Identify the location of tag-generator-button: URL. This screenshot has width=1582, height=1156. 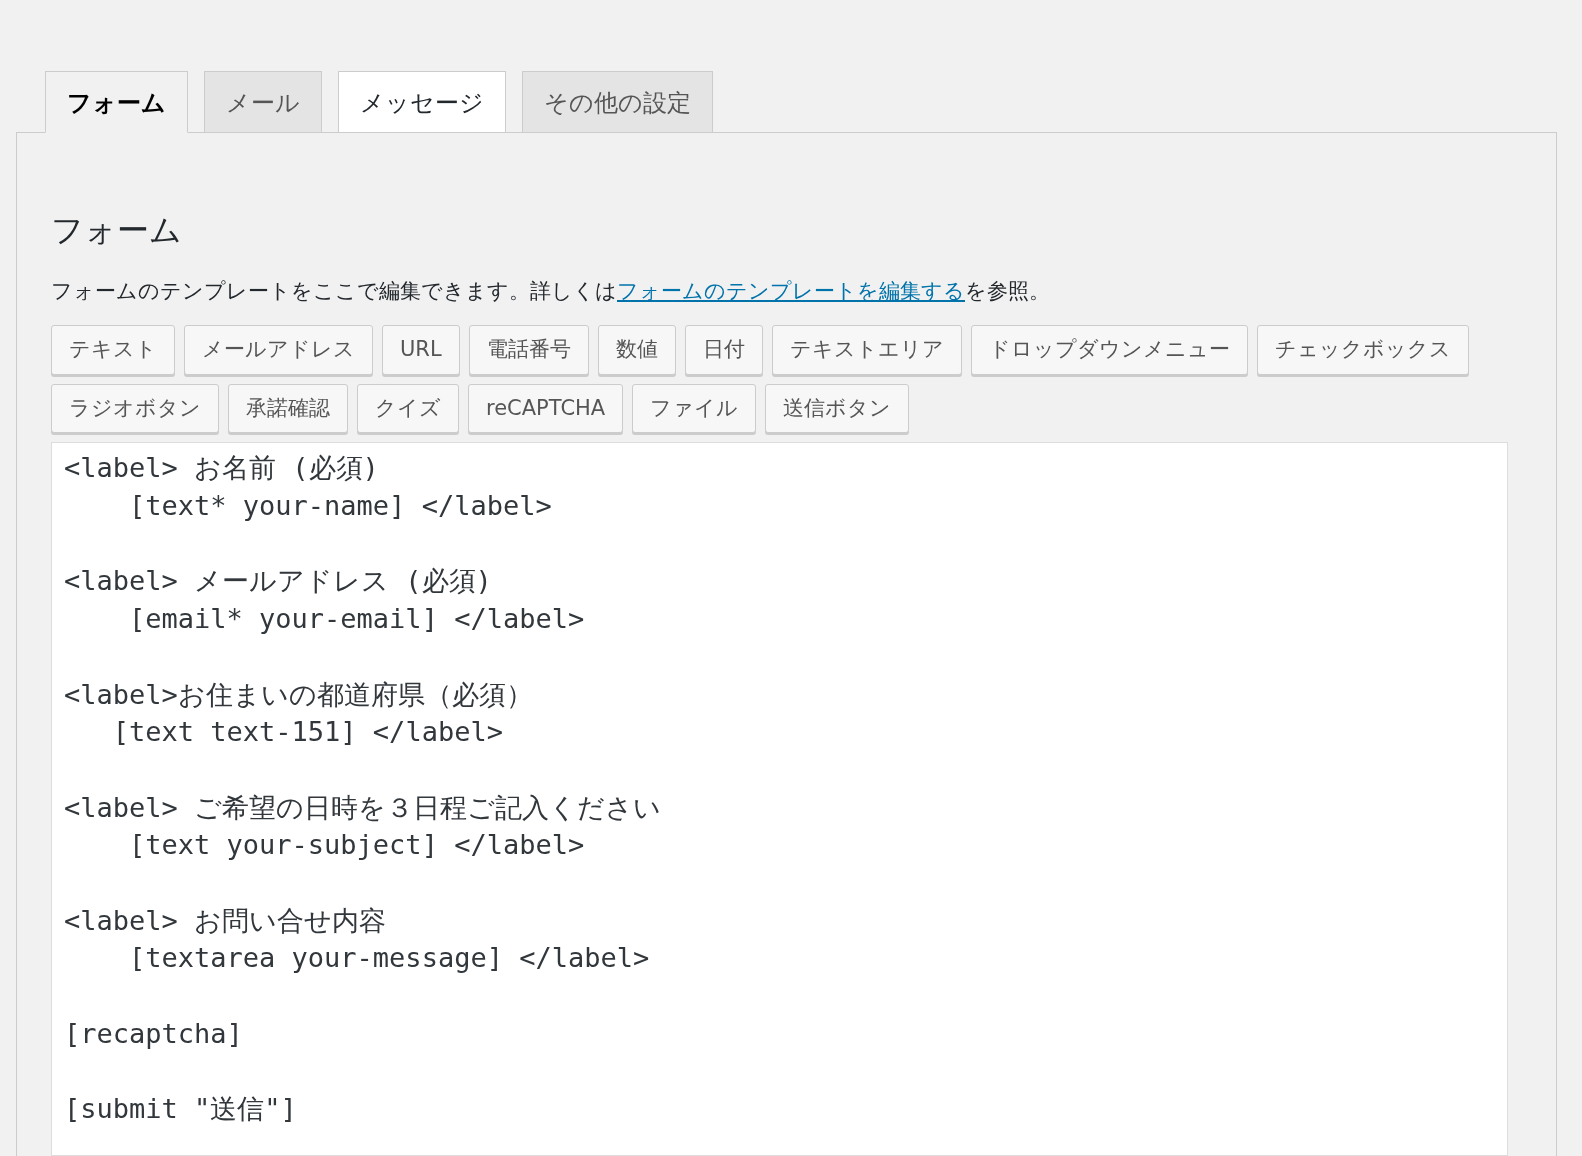
(421, 350).